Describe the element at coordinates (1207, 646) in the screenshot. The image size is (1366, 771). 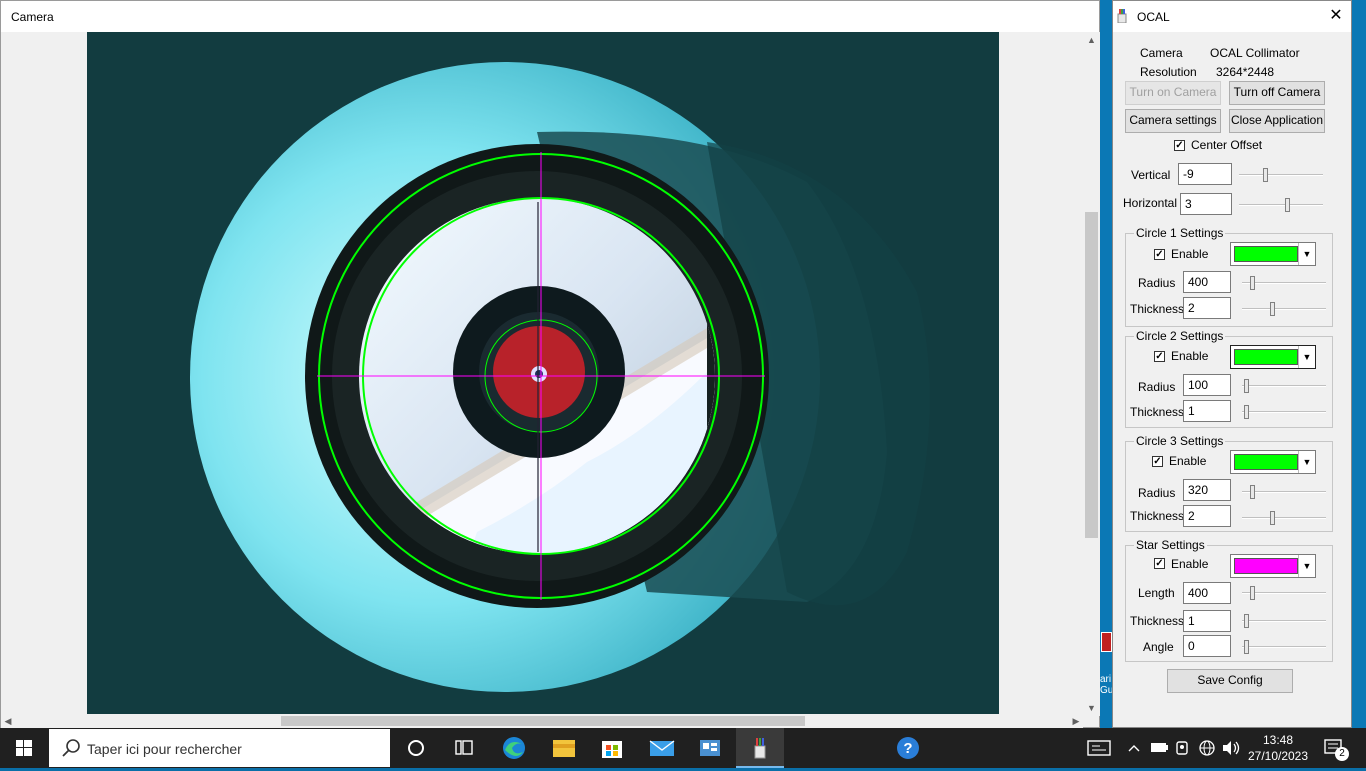
I see `star-angle-input: 0` at that location.